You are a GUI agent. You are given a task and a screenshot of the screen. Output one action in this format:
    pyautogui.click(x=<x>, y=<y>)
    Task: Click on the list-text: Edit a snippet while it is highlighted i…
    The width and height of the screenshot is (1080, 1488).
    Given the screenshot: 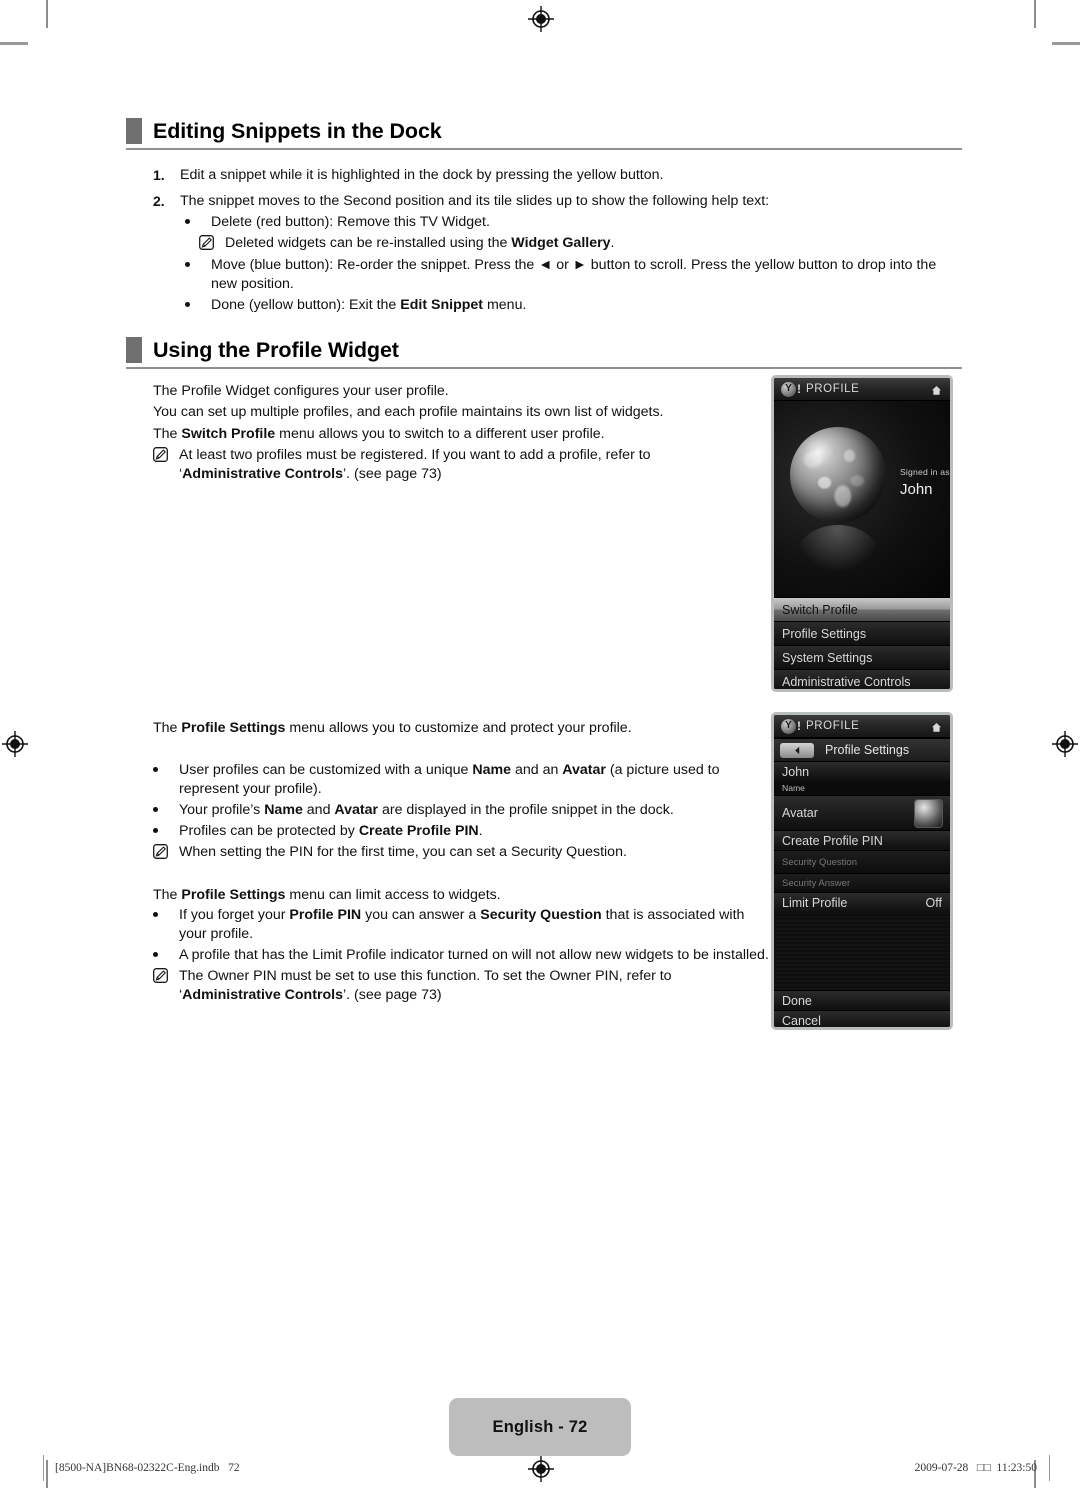 What is the action you would take?
    pyautogui.click(x=422, y=175)
    